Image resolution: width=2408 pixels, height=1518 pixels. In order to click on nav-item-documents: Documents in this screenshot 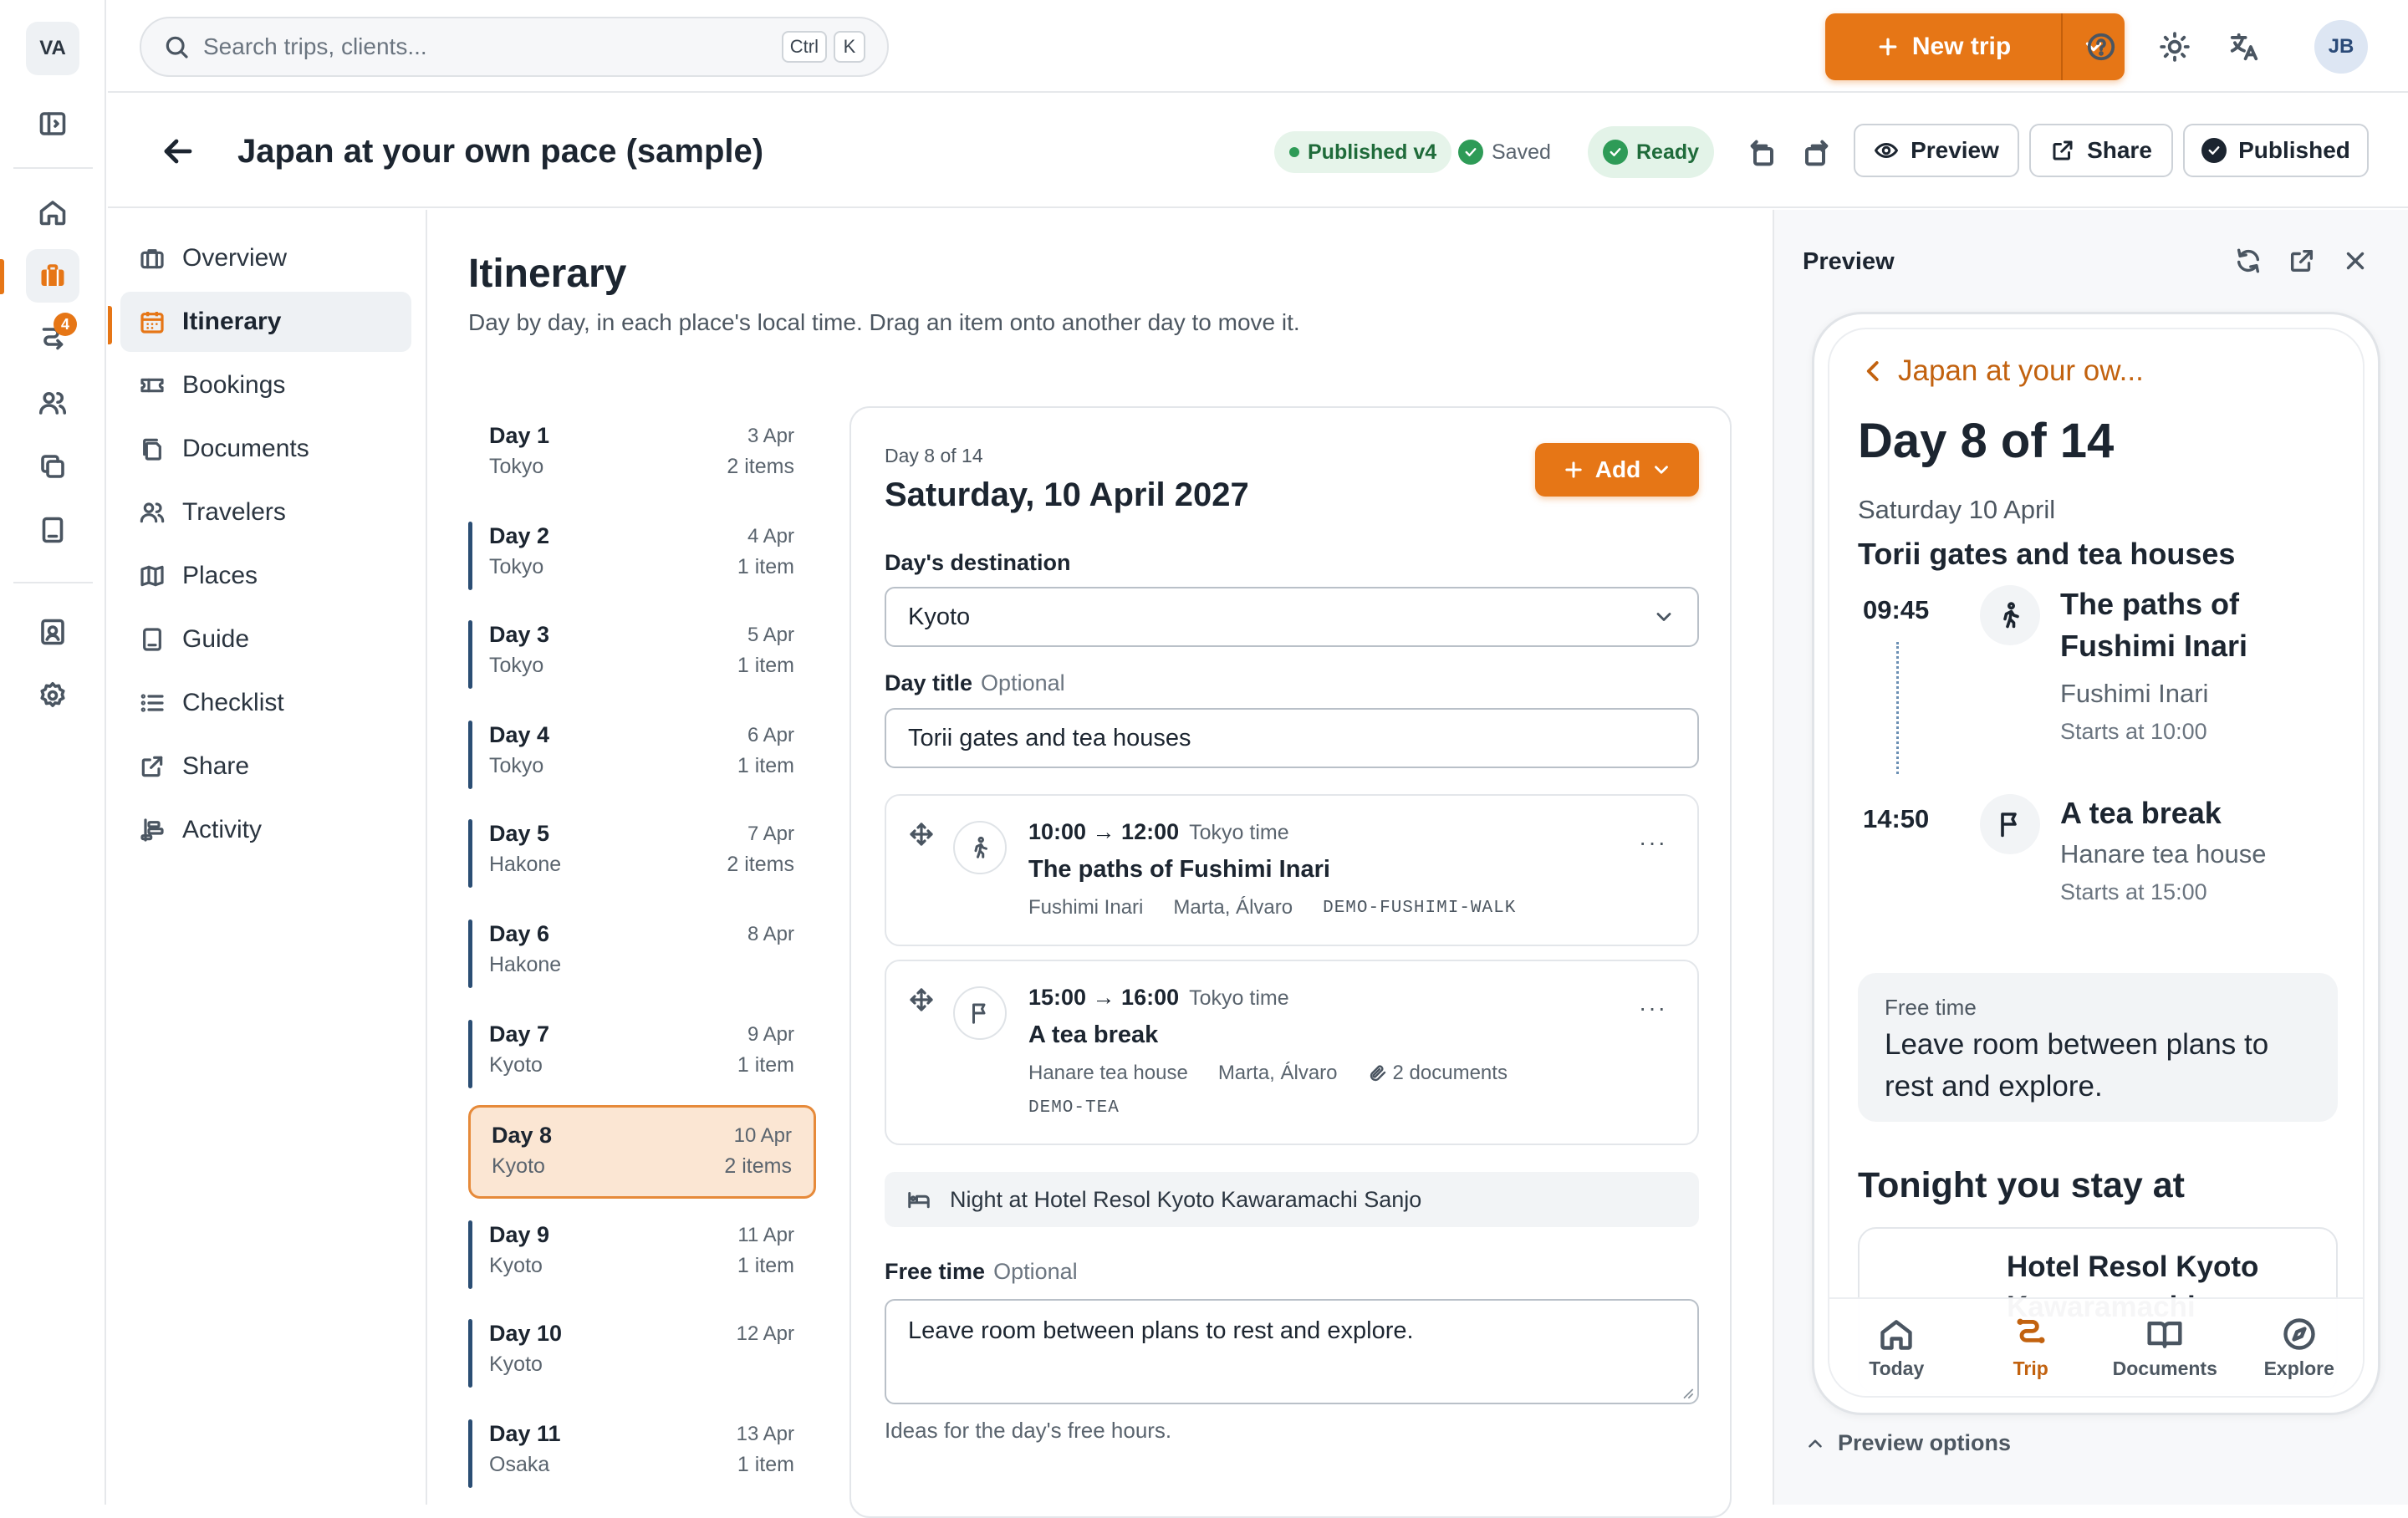, I will do `click(265, 449)`.